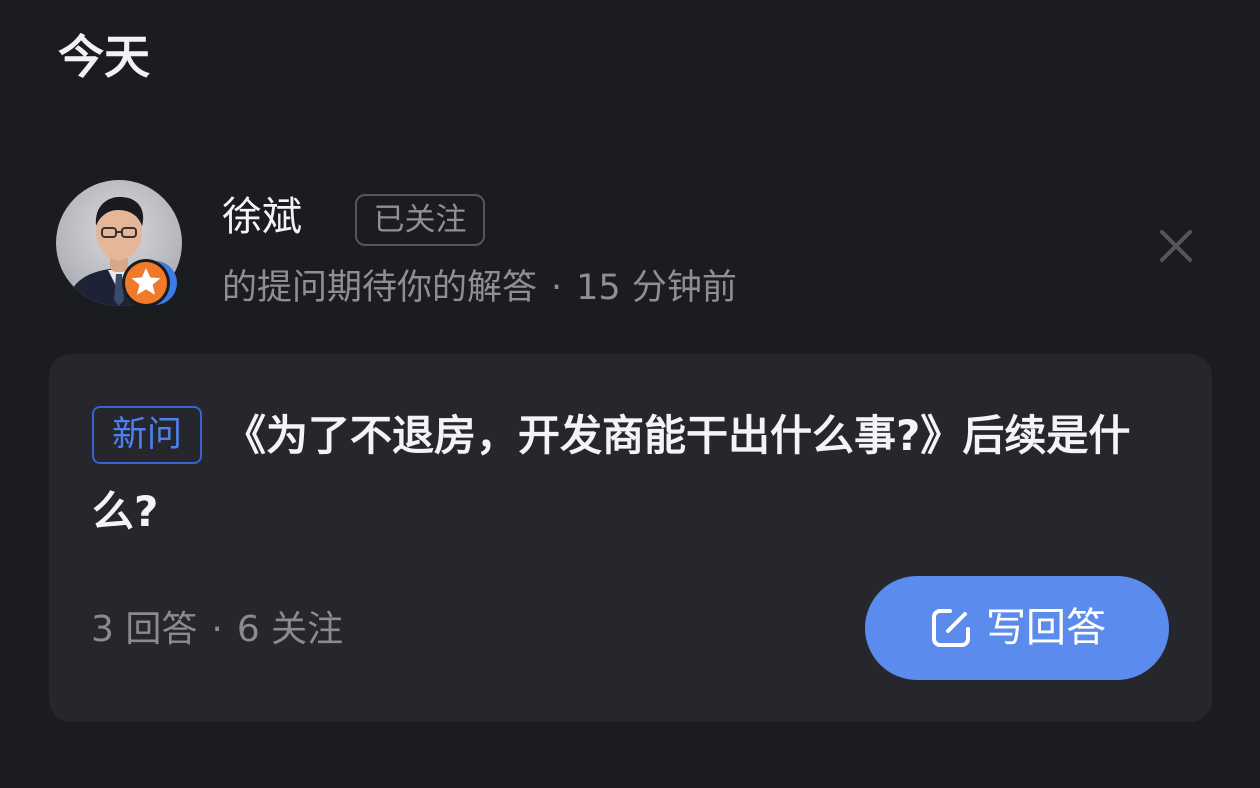  Describe the element at coordinates (104, 57) in the screenshot. I see `section-title: 今天` at that location.